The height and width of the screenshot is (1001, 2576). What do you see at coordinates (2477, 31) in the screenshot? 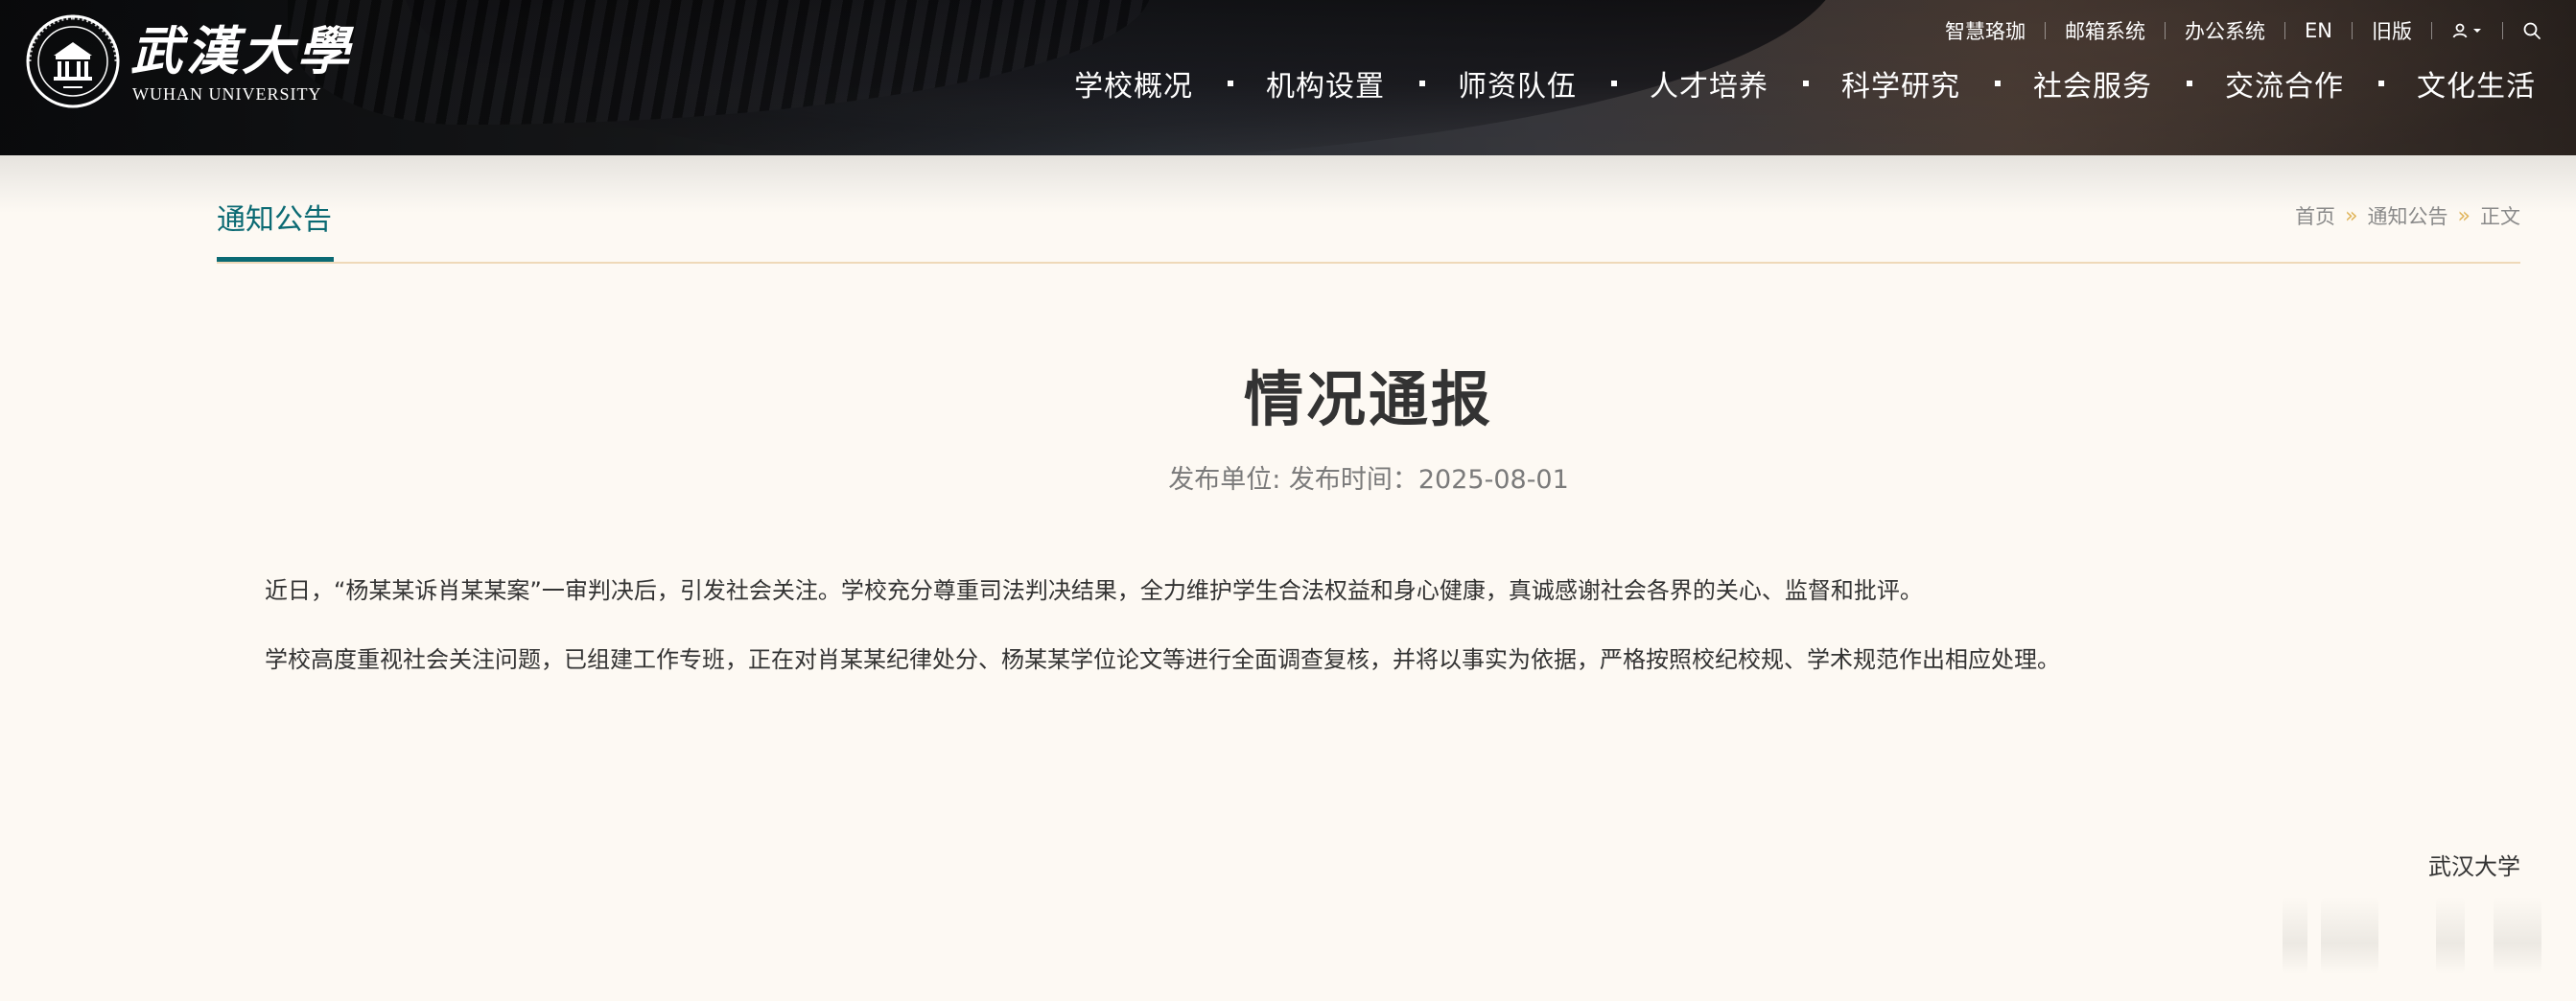
I see `caret-down-icon` at bounding box center [2477, 31].